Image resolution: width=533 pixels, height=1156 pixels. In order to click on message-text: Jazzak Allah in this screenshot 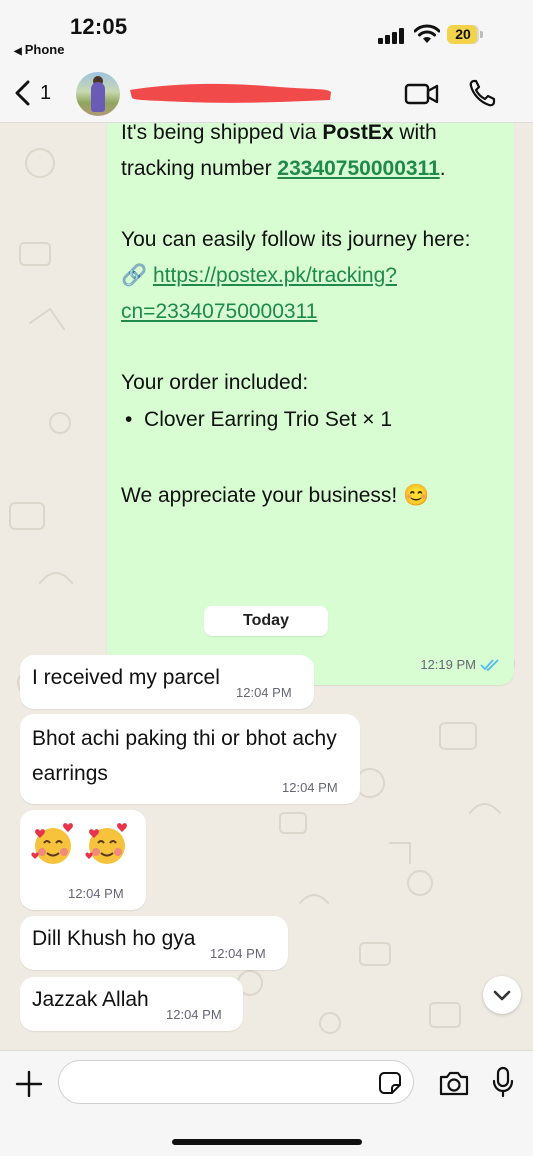, I will do `click(90, 999)`.